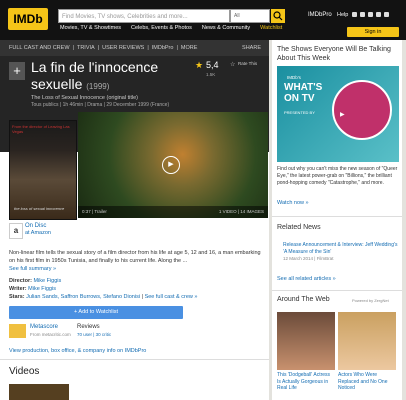  I want to click on poster-image, so click(43, 170).